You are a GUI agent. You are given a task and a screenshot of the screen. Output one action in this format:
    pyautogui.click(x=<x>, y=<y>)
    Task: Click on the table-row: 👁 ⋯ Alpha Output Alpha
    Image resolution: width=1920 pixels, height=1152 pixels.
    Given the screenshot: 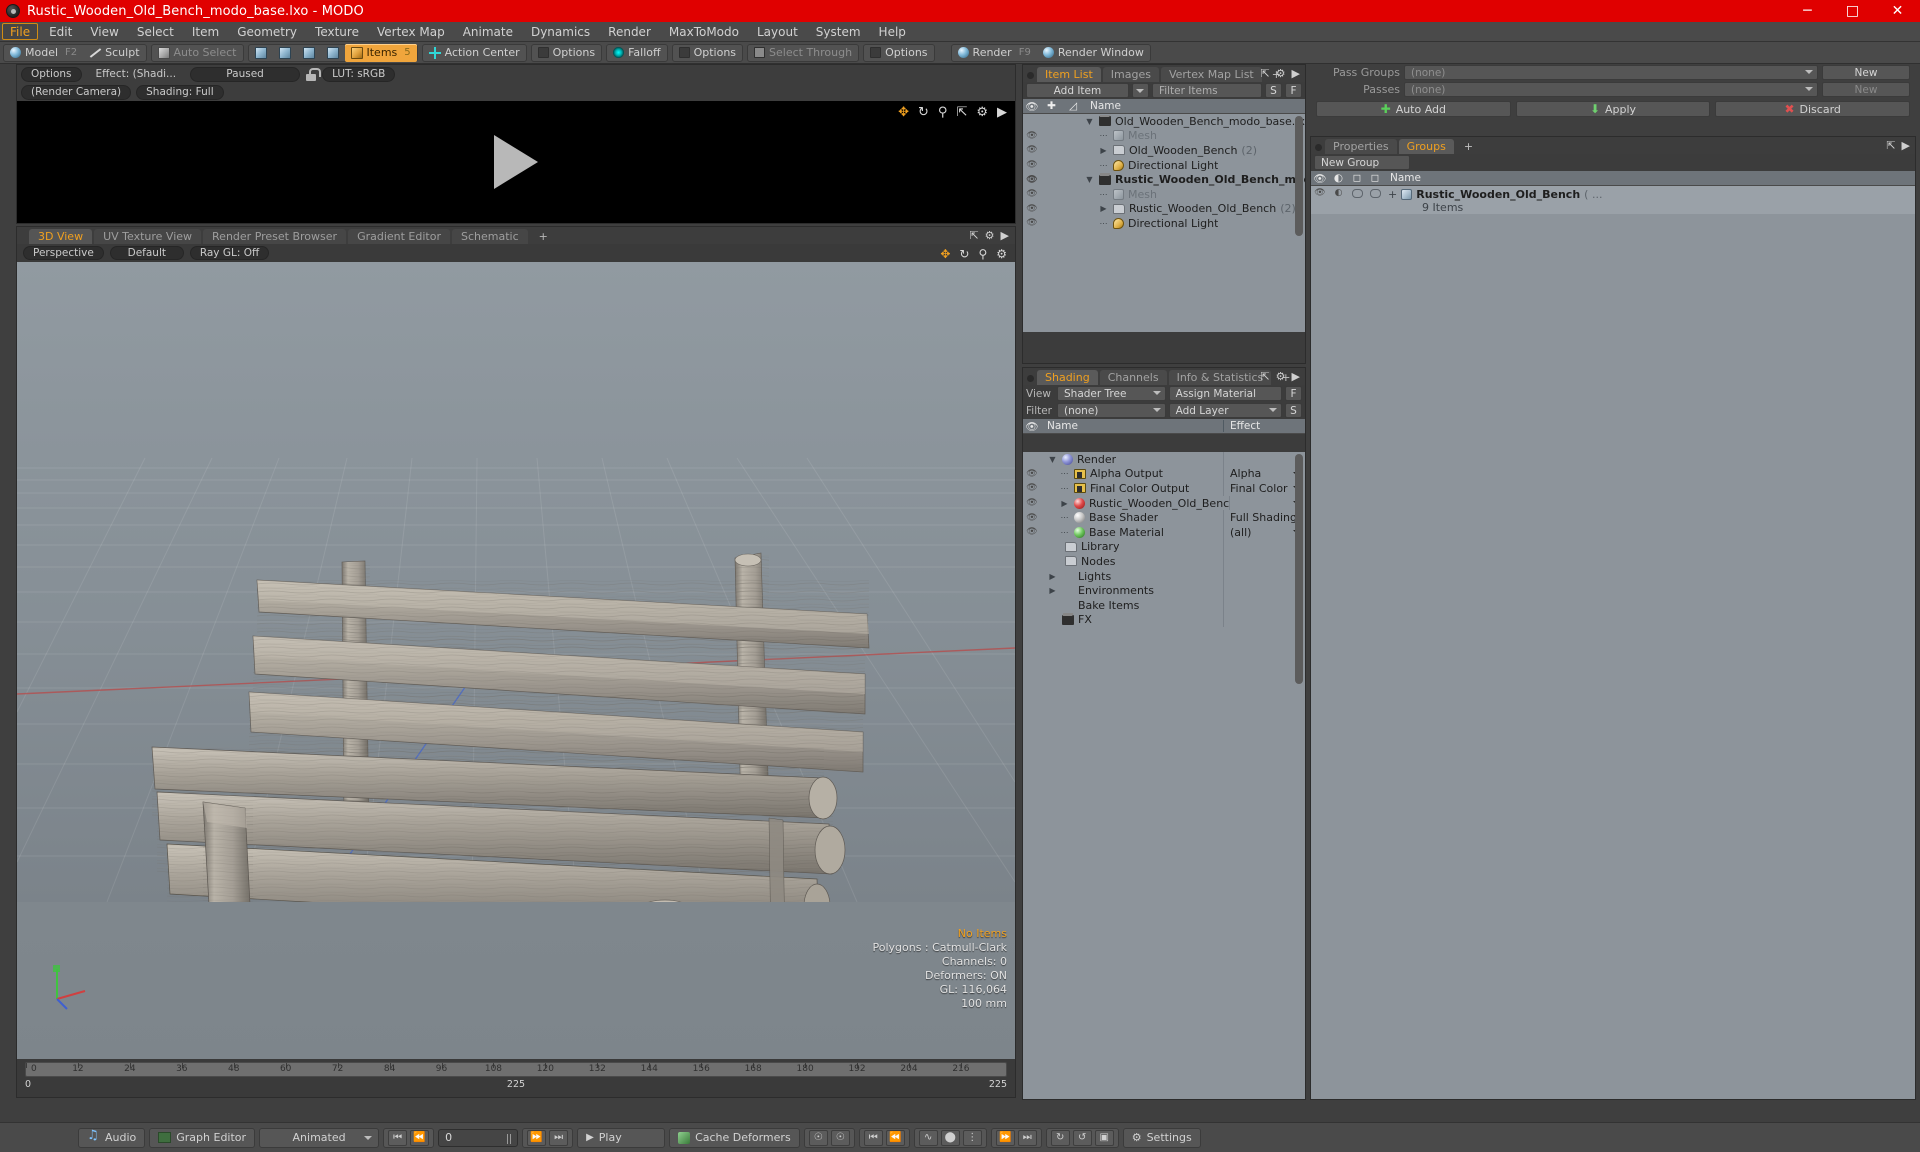 What is the action you would take?
    pyautogui.click(x=1164, y=474)
    